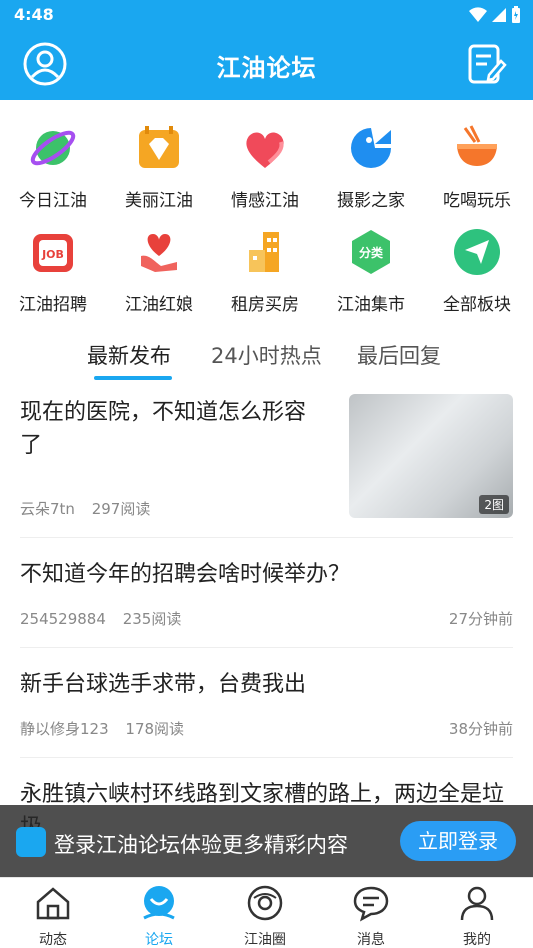 This screenshot has height=948, width=533. I want to click on post-meta: 静以修身123 178阅读, so click(108, 728).